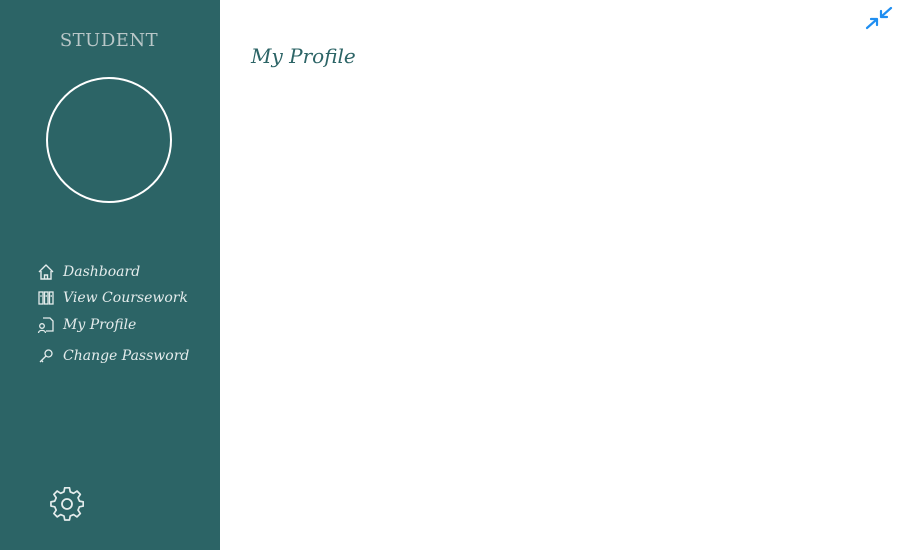 Image resolution: width=900 pixels, height=550 pixels. I want to click on sidebar-item-label: My Profile, so click(100, 325).